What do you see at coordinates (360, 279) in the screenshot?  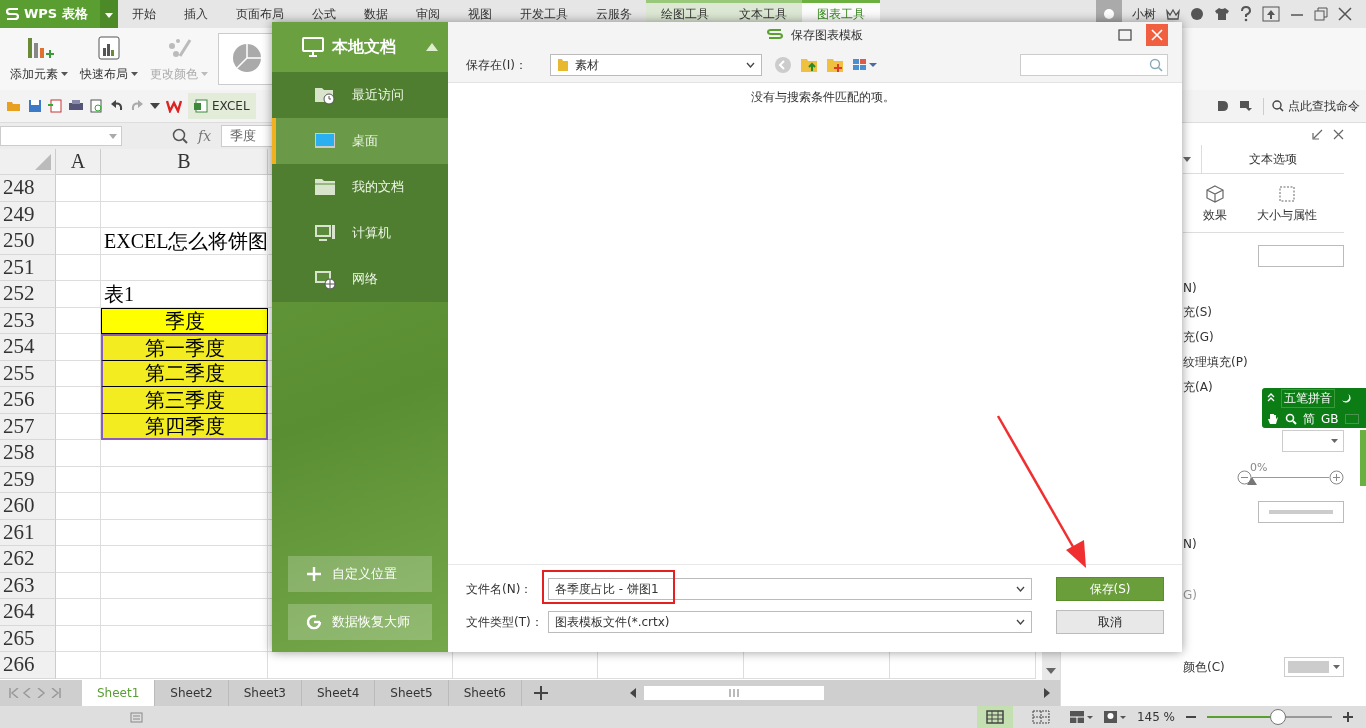 I see `place-item: 网络` at bounding box center [360, 279].